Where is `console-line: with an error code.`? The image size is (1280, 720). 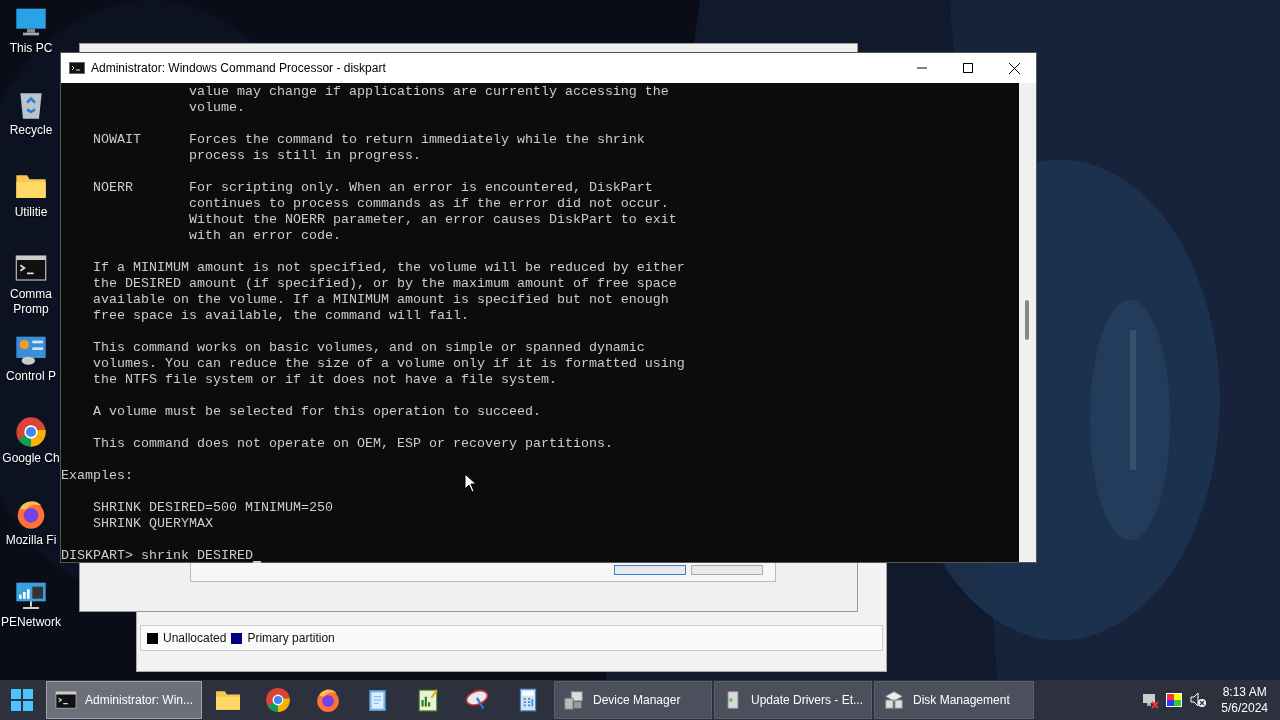 console-line: with an error code. is located at coordinates (264, 236).